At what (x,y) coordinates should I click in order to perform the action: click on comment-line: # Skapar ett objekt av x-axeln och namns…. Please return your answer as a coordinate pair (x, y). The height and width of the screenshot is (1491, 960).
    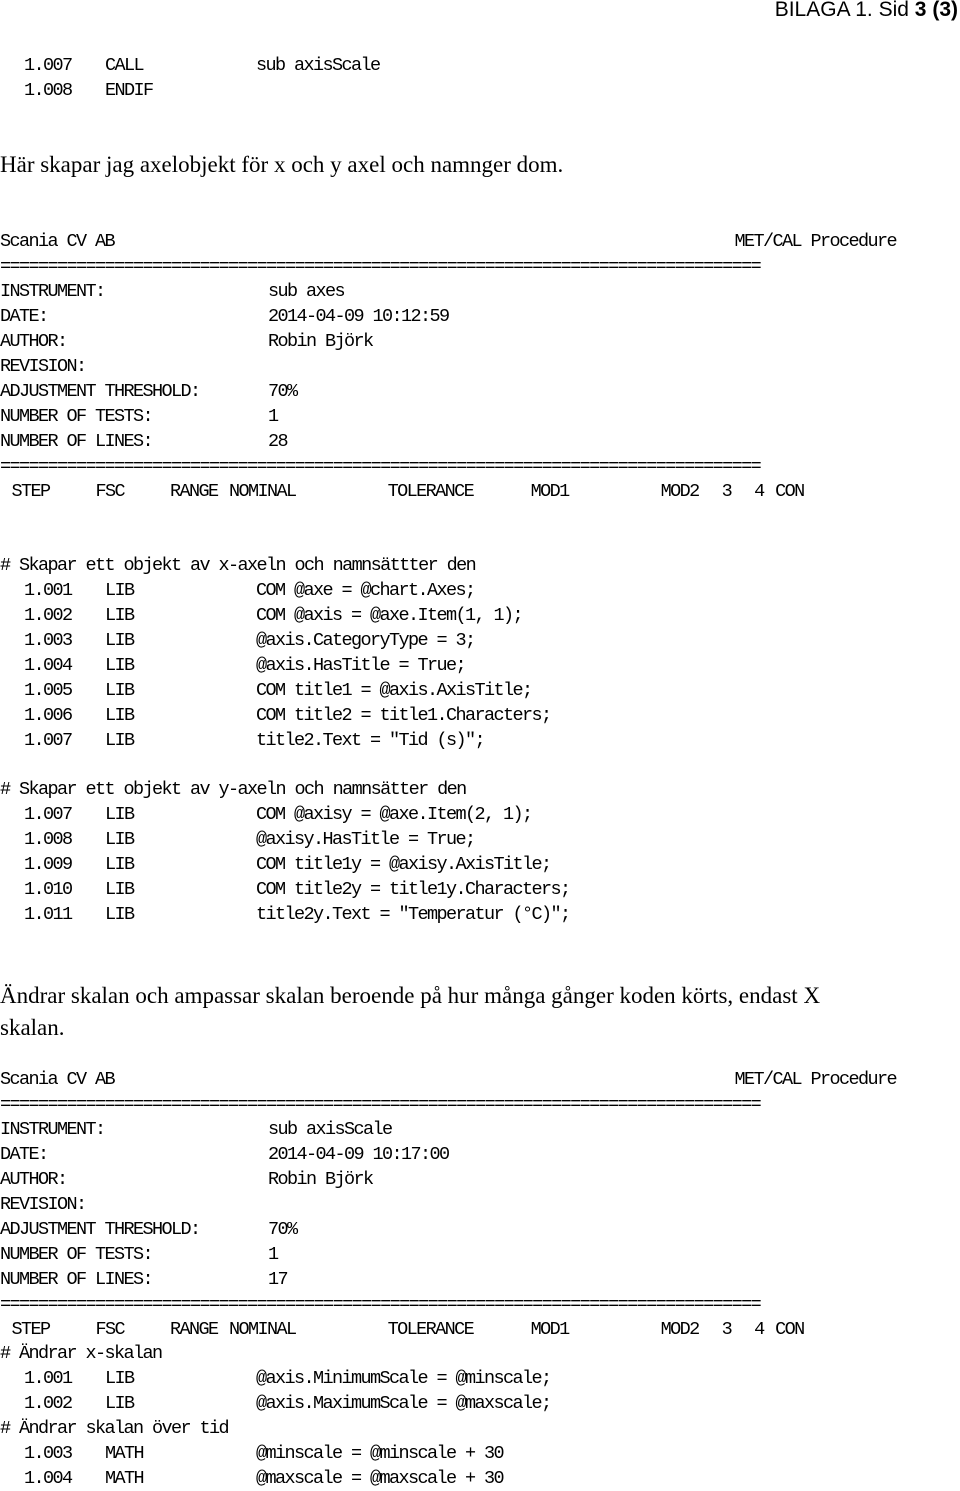
    Looking at the image, I should click on (238, 565).